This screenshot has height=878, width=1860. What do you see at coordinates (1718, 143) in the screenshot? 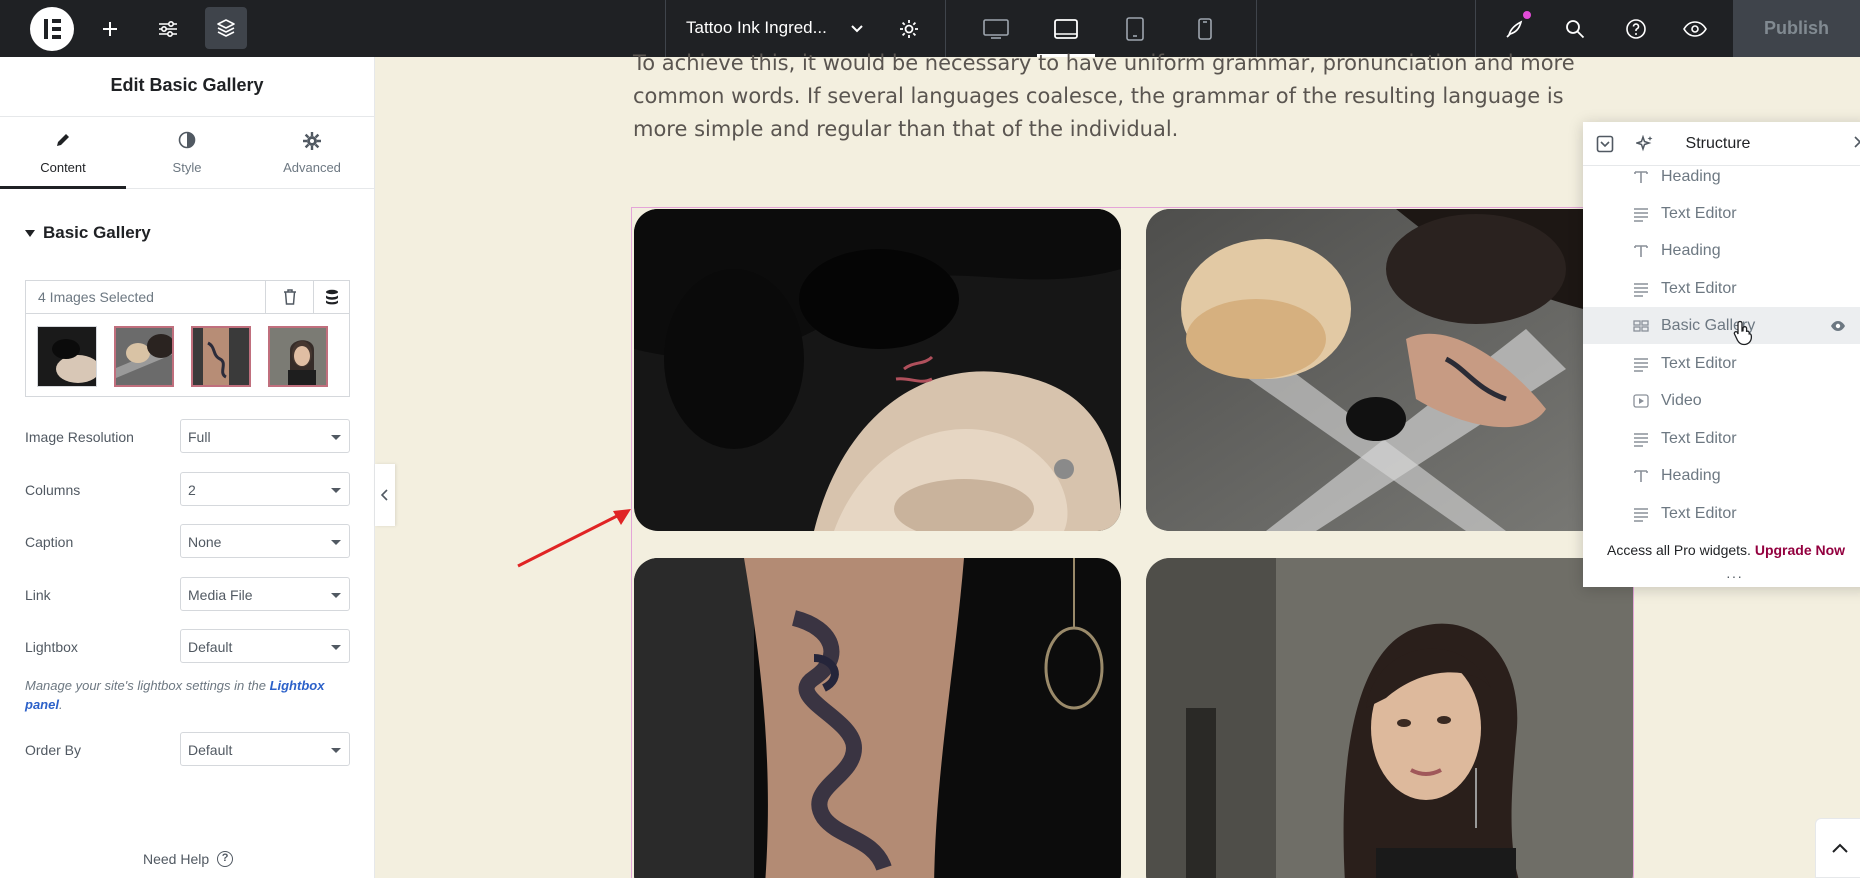
I see `structure-title: Structure` at bounding box center [1718, 143].